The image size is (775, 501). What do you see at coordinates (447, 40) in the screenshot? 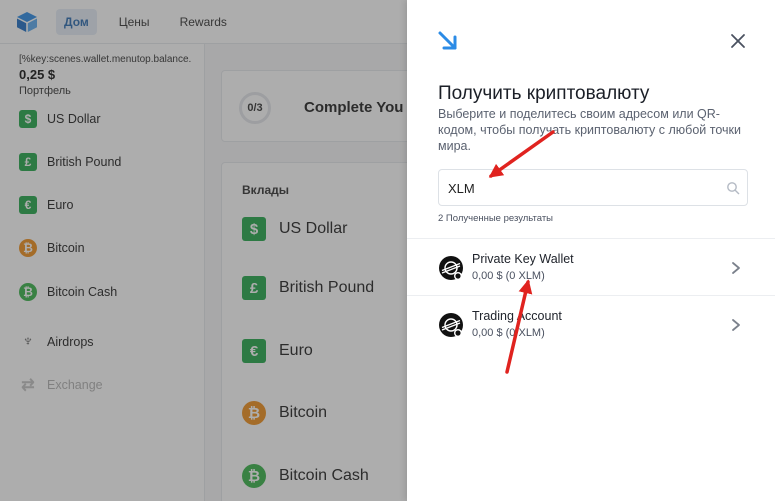
I see `receive-arrow-icon` at bounding box center [447, 40].